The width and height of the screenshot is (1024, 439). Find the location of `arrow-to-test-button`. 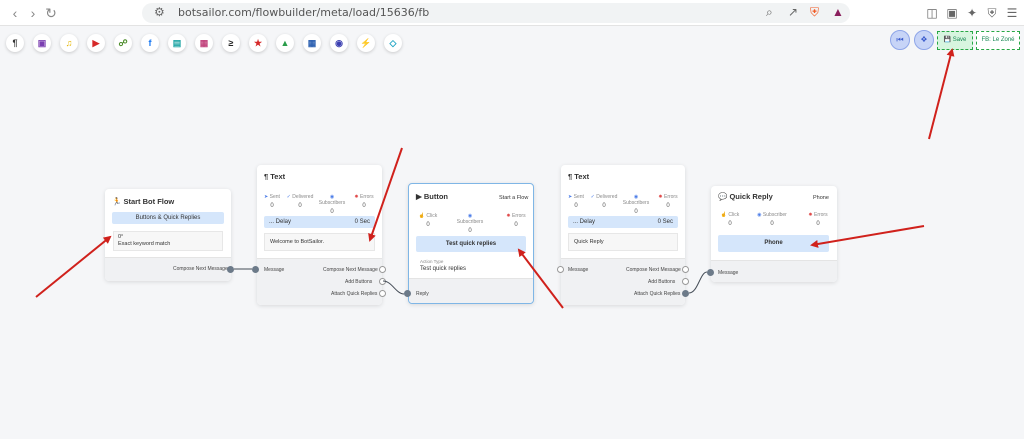

arrow-to-test-button is located at coordinates (540, 278).